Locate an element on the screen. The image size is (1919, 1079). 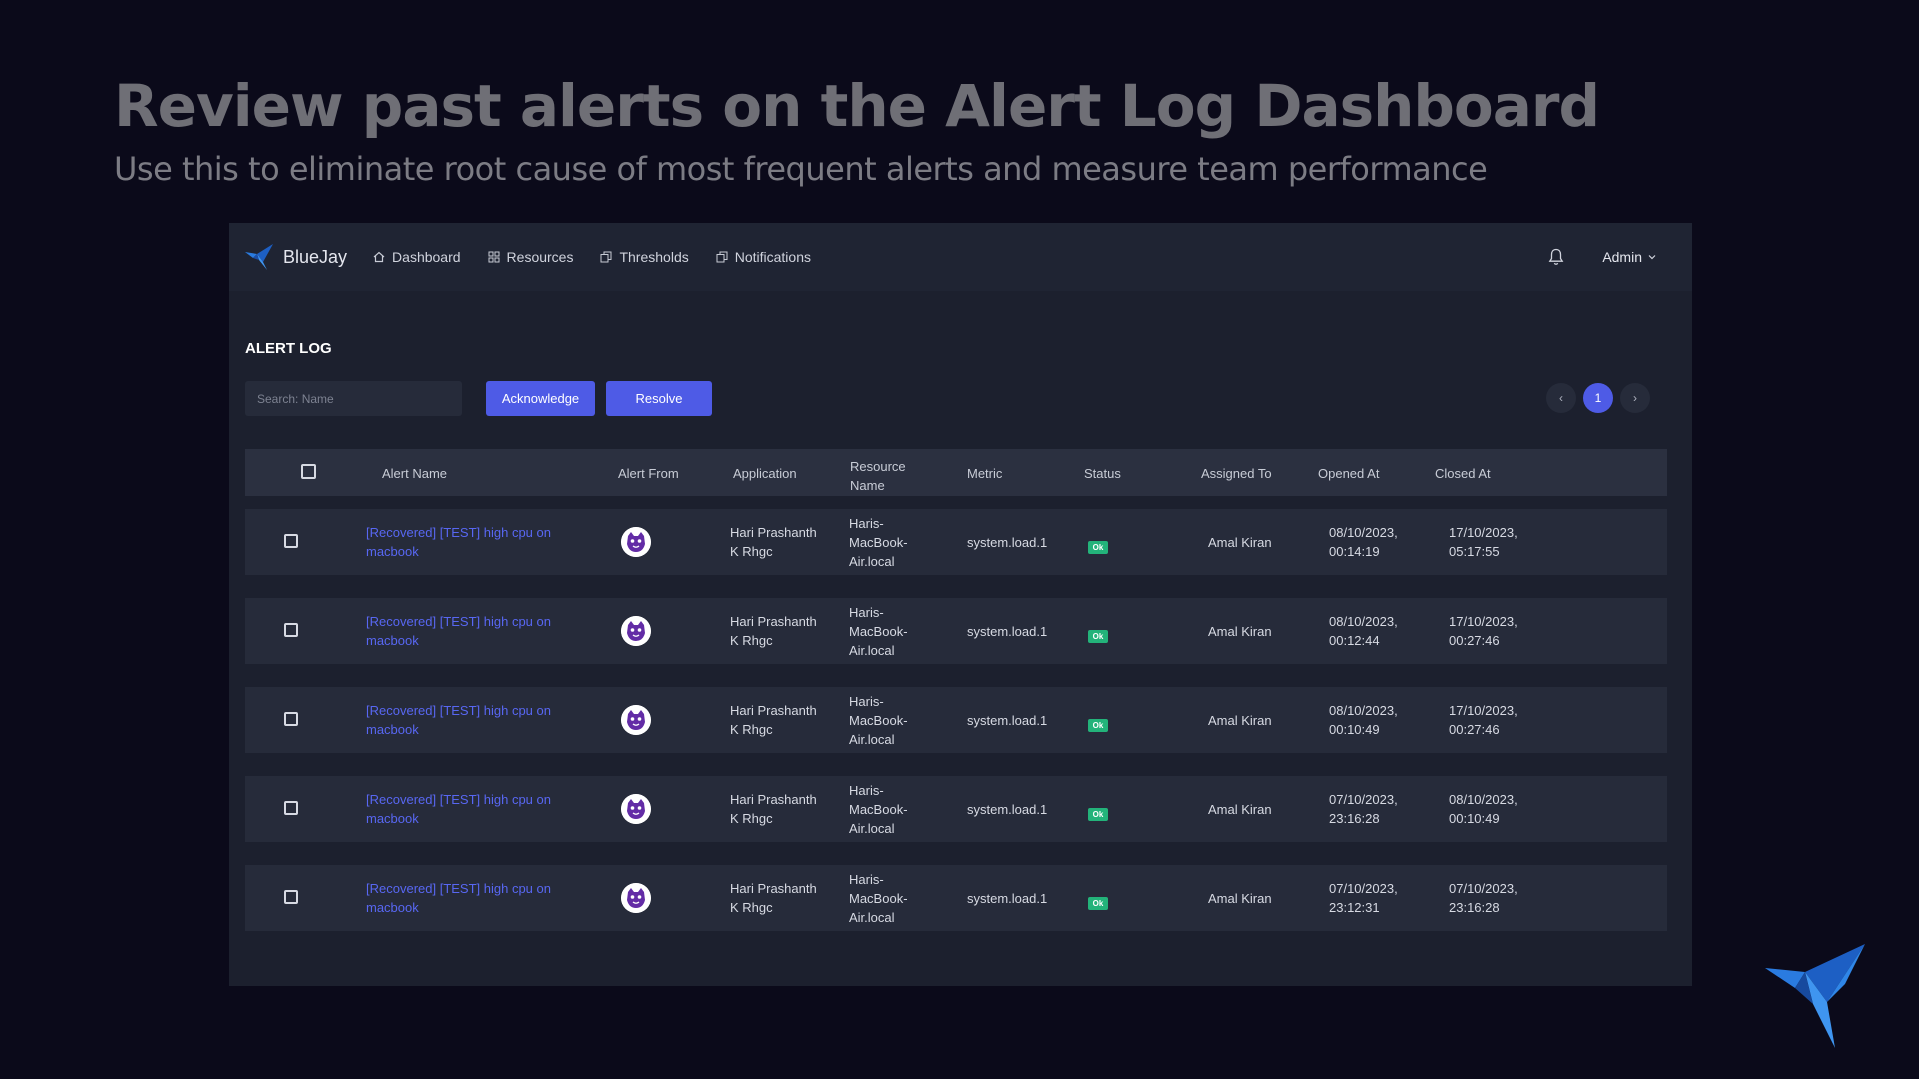
next-page-button: › is located at coordinates (1635, 398).